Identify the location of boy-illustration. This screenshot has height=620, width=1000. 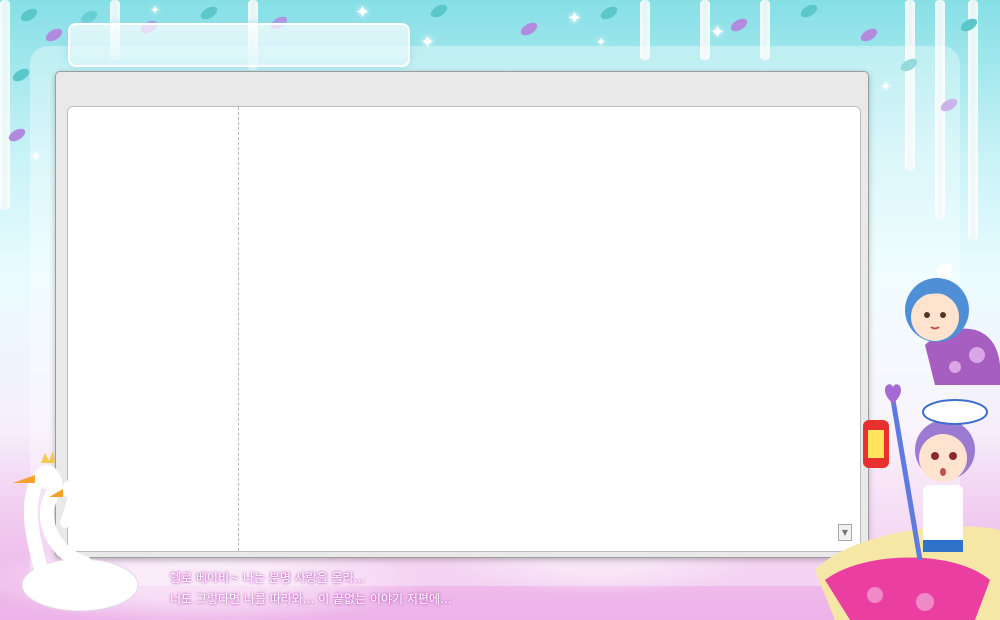
(907, 502).